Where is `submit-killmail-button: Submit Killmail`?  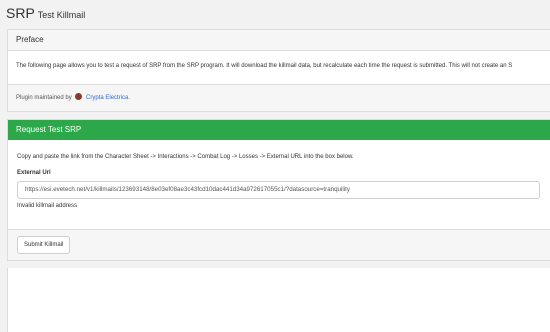 submit-killmail-button: Submit Killmail is located at coordinates (44, 245).